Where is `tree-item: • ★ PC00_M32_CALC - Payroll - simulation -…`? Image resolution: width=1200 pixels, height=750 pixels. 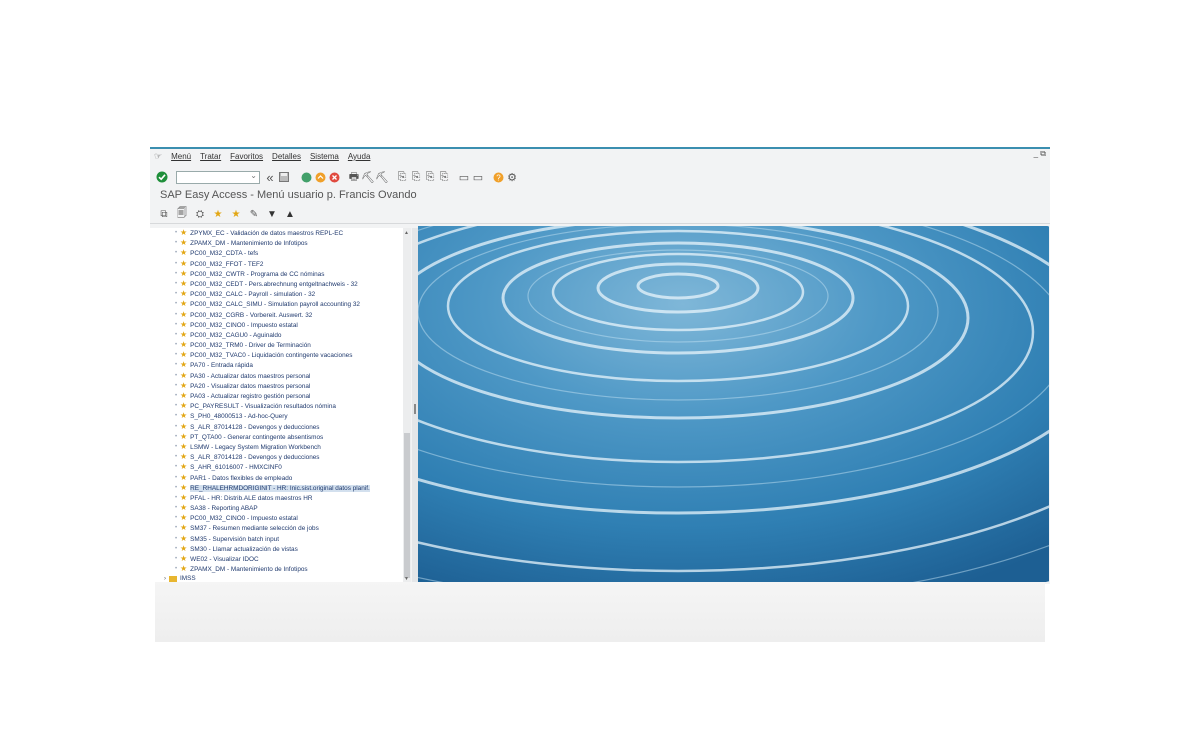 tree-item: • ★ PC00_M32_CALC - Payroll - simulation -… is located at coordinates (276, 294).